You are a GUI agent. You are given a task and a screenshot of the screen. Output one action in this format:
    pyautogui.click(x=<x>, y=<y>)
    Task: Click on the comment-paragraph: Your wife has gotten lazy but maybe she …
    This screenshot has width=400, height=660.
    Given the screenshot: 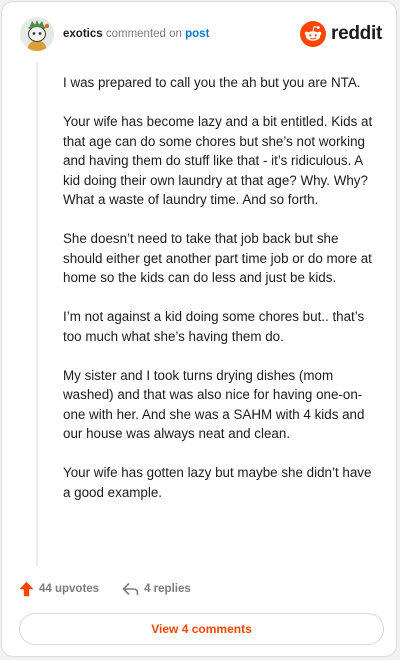 What is the action you would take?
    pyautogui.click(x=217, y=482)
    